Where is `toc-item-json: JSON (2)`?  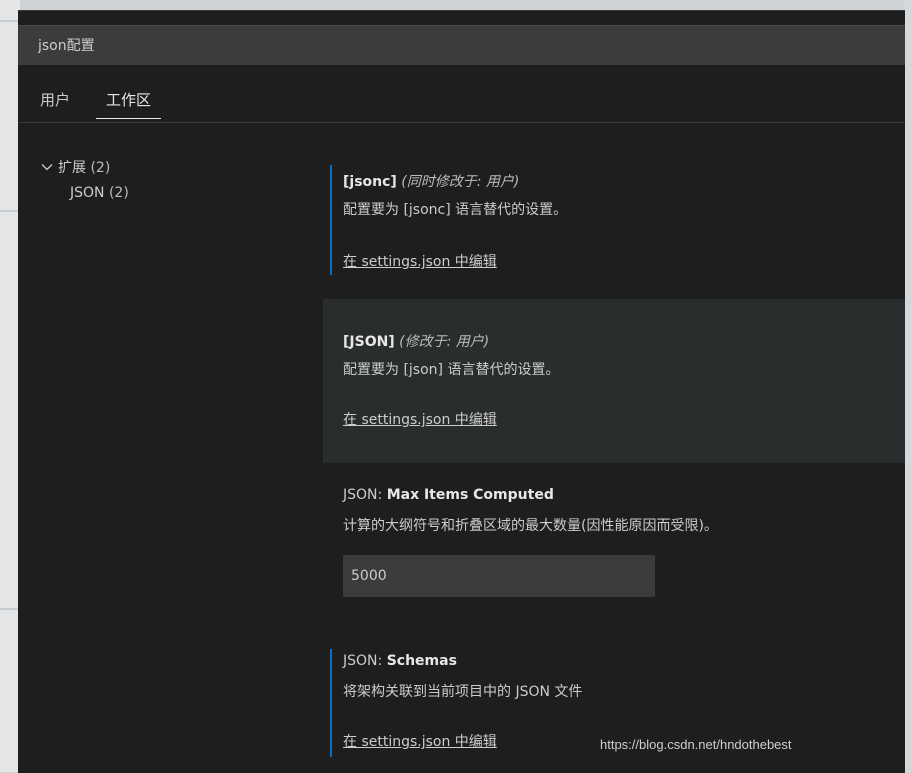
toc-item-json: JSON (2) is located at coordinates (99, 193).